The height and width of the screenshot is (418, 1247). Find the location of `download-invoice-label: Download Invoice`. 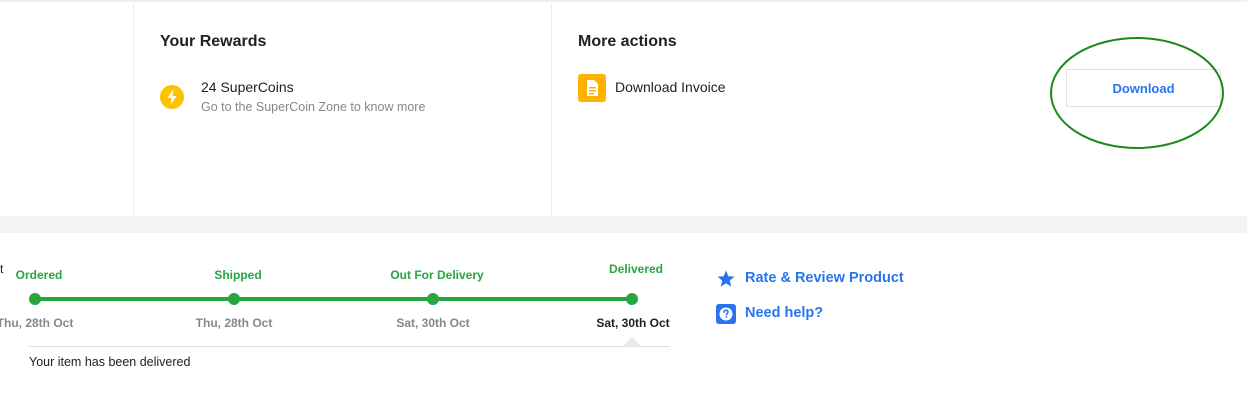

download-invoice-label: Download Invoice is located at coordinates (670, 87).